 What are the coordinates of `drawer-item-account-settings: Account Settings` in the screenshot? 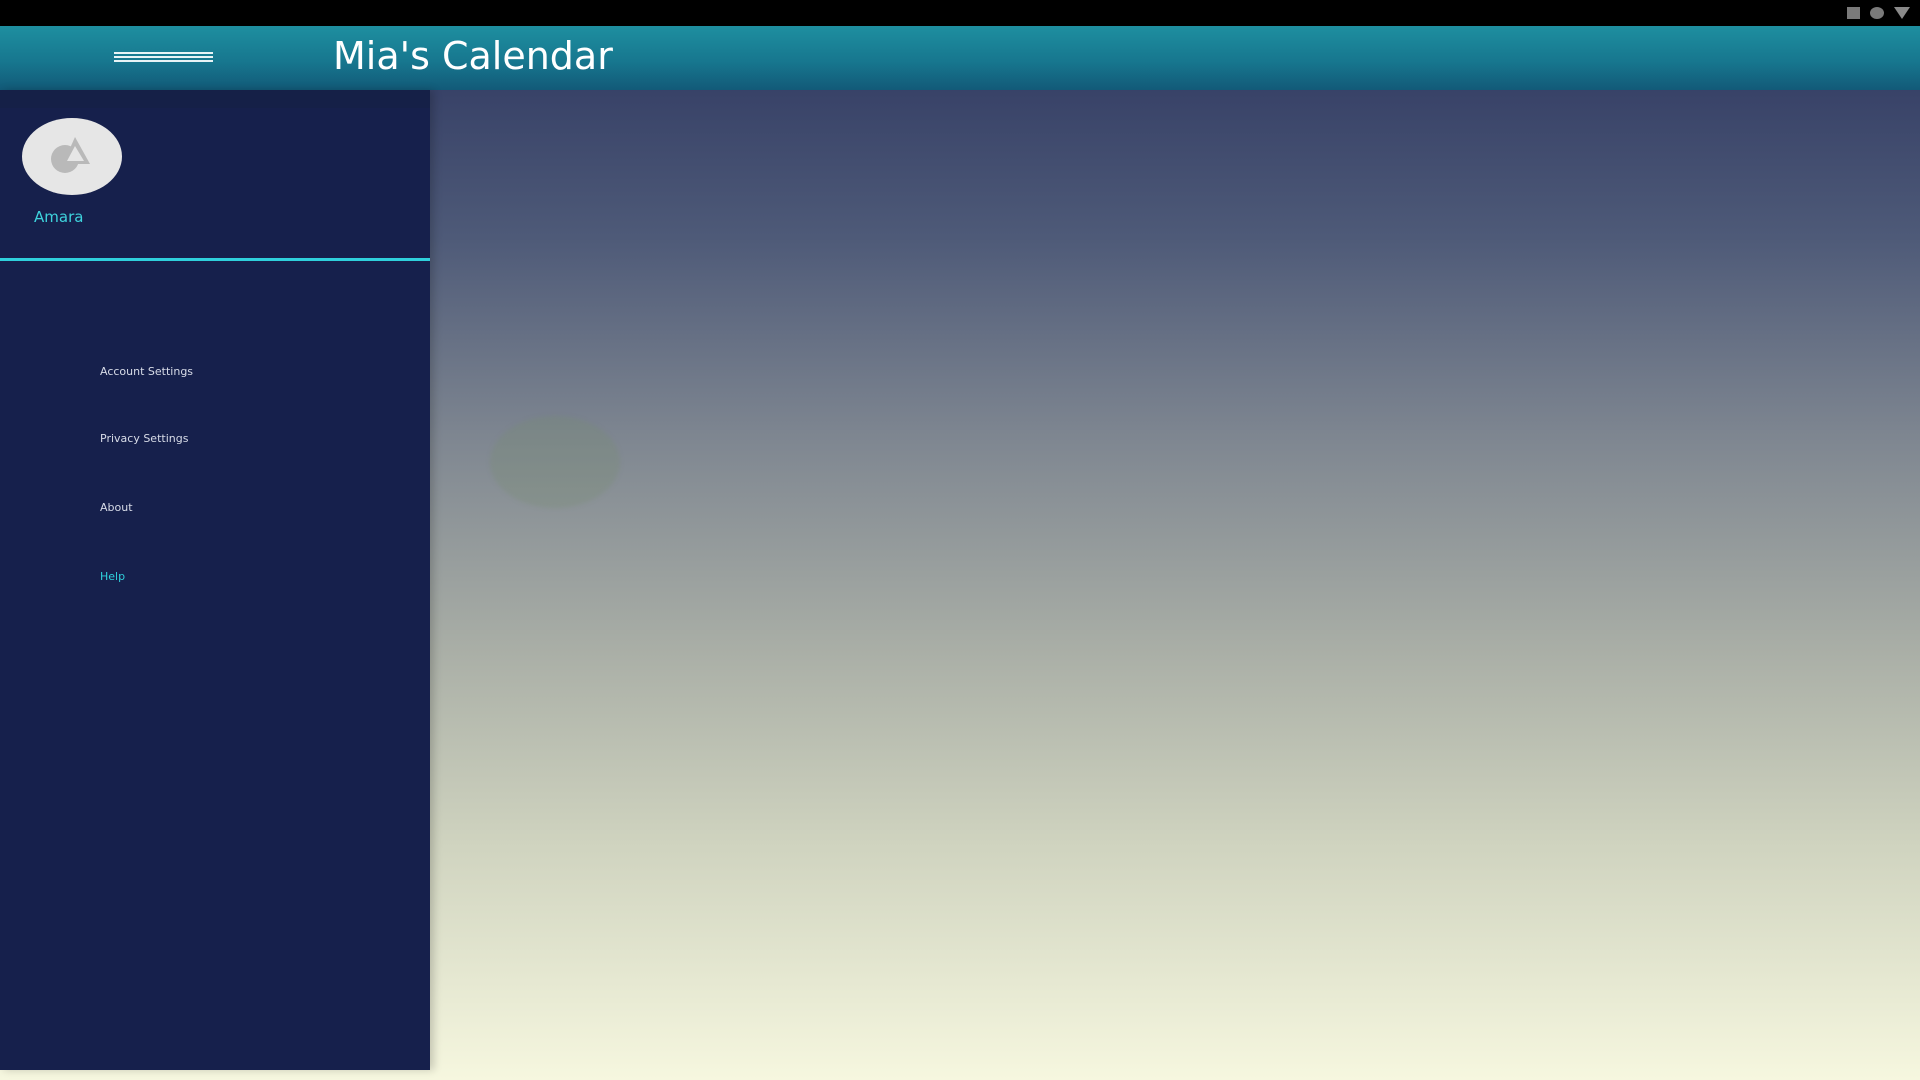 It's located at (146, 371).